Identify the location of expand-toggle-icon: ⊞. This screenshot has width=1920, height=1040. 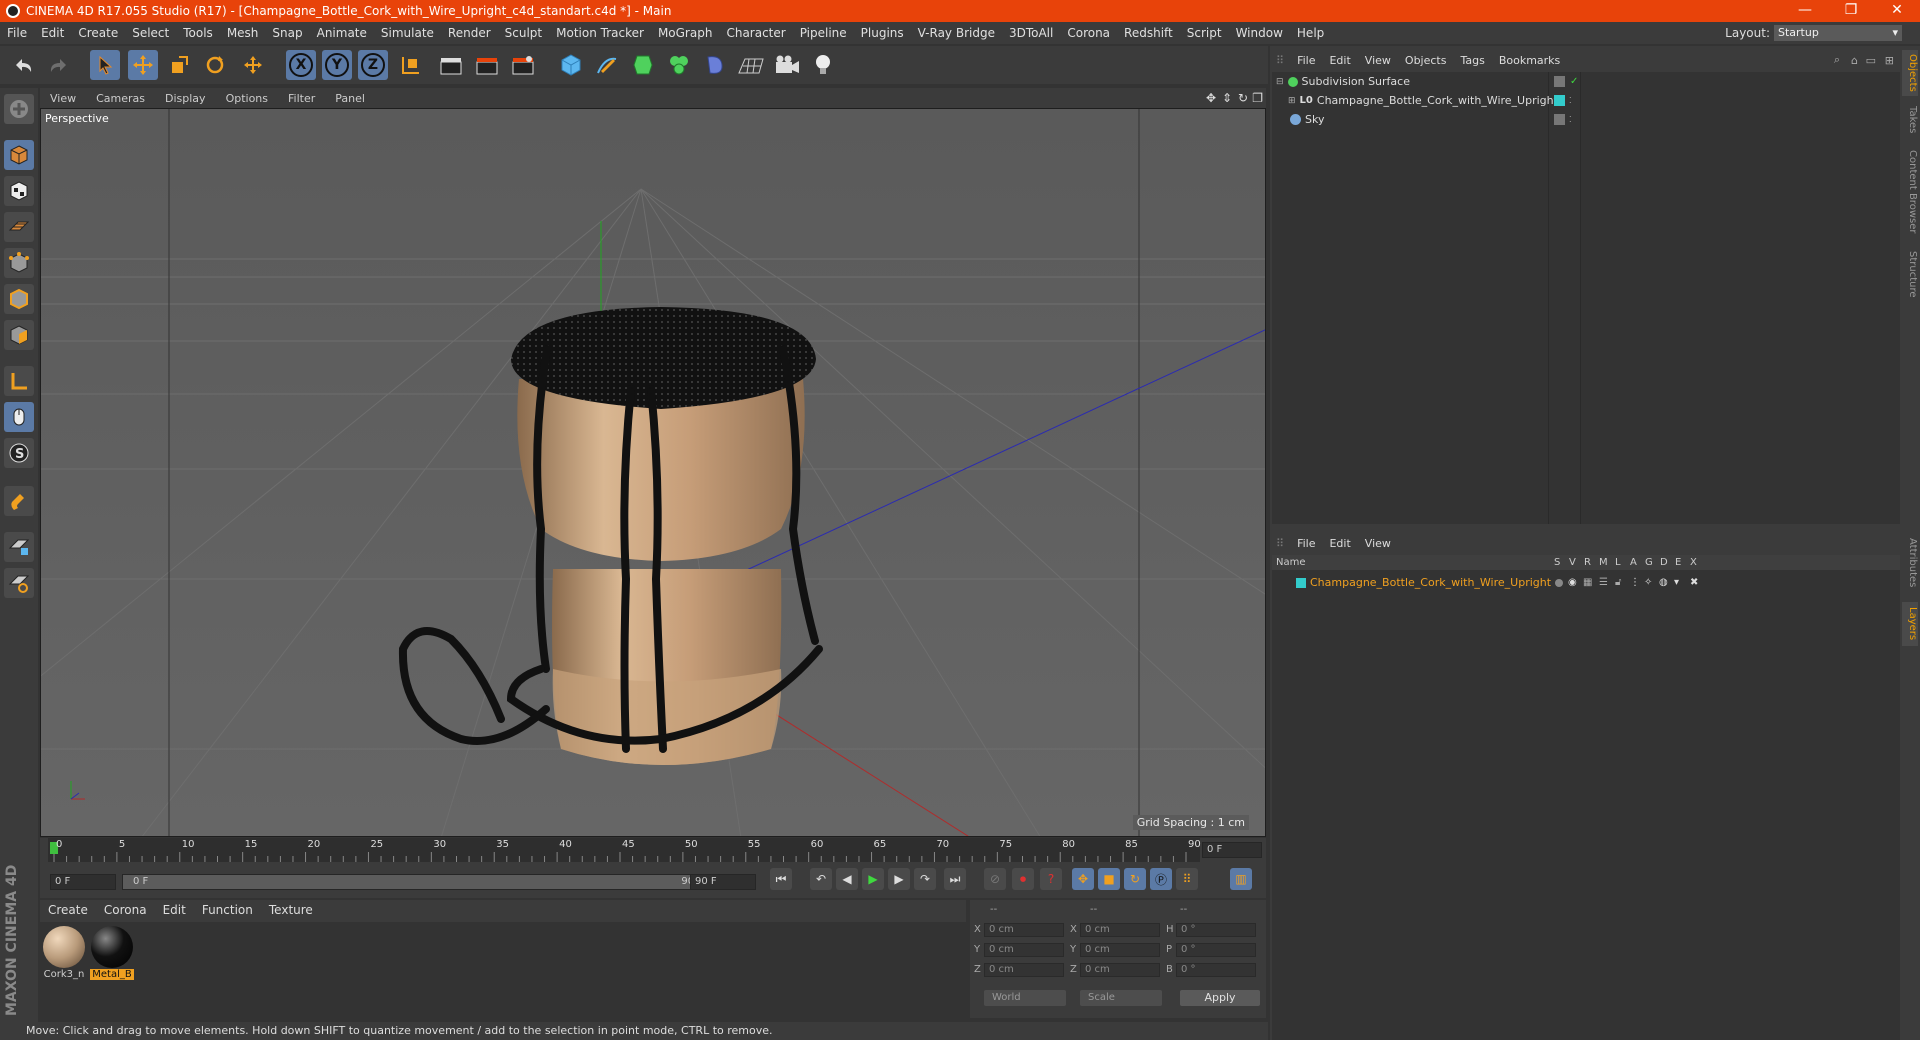
(1292, 101).